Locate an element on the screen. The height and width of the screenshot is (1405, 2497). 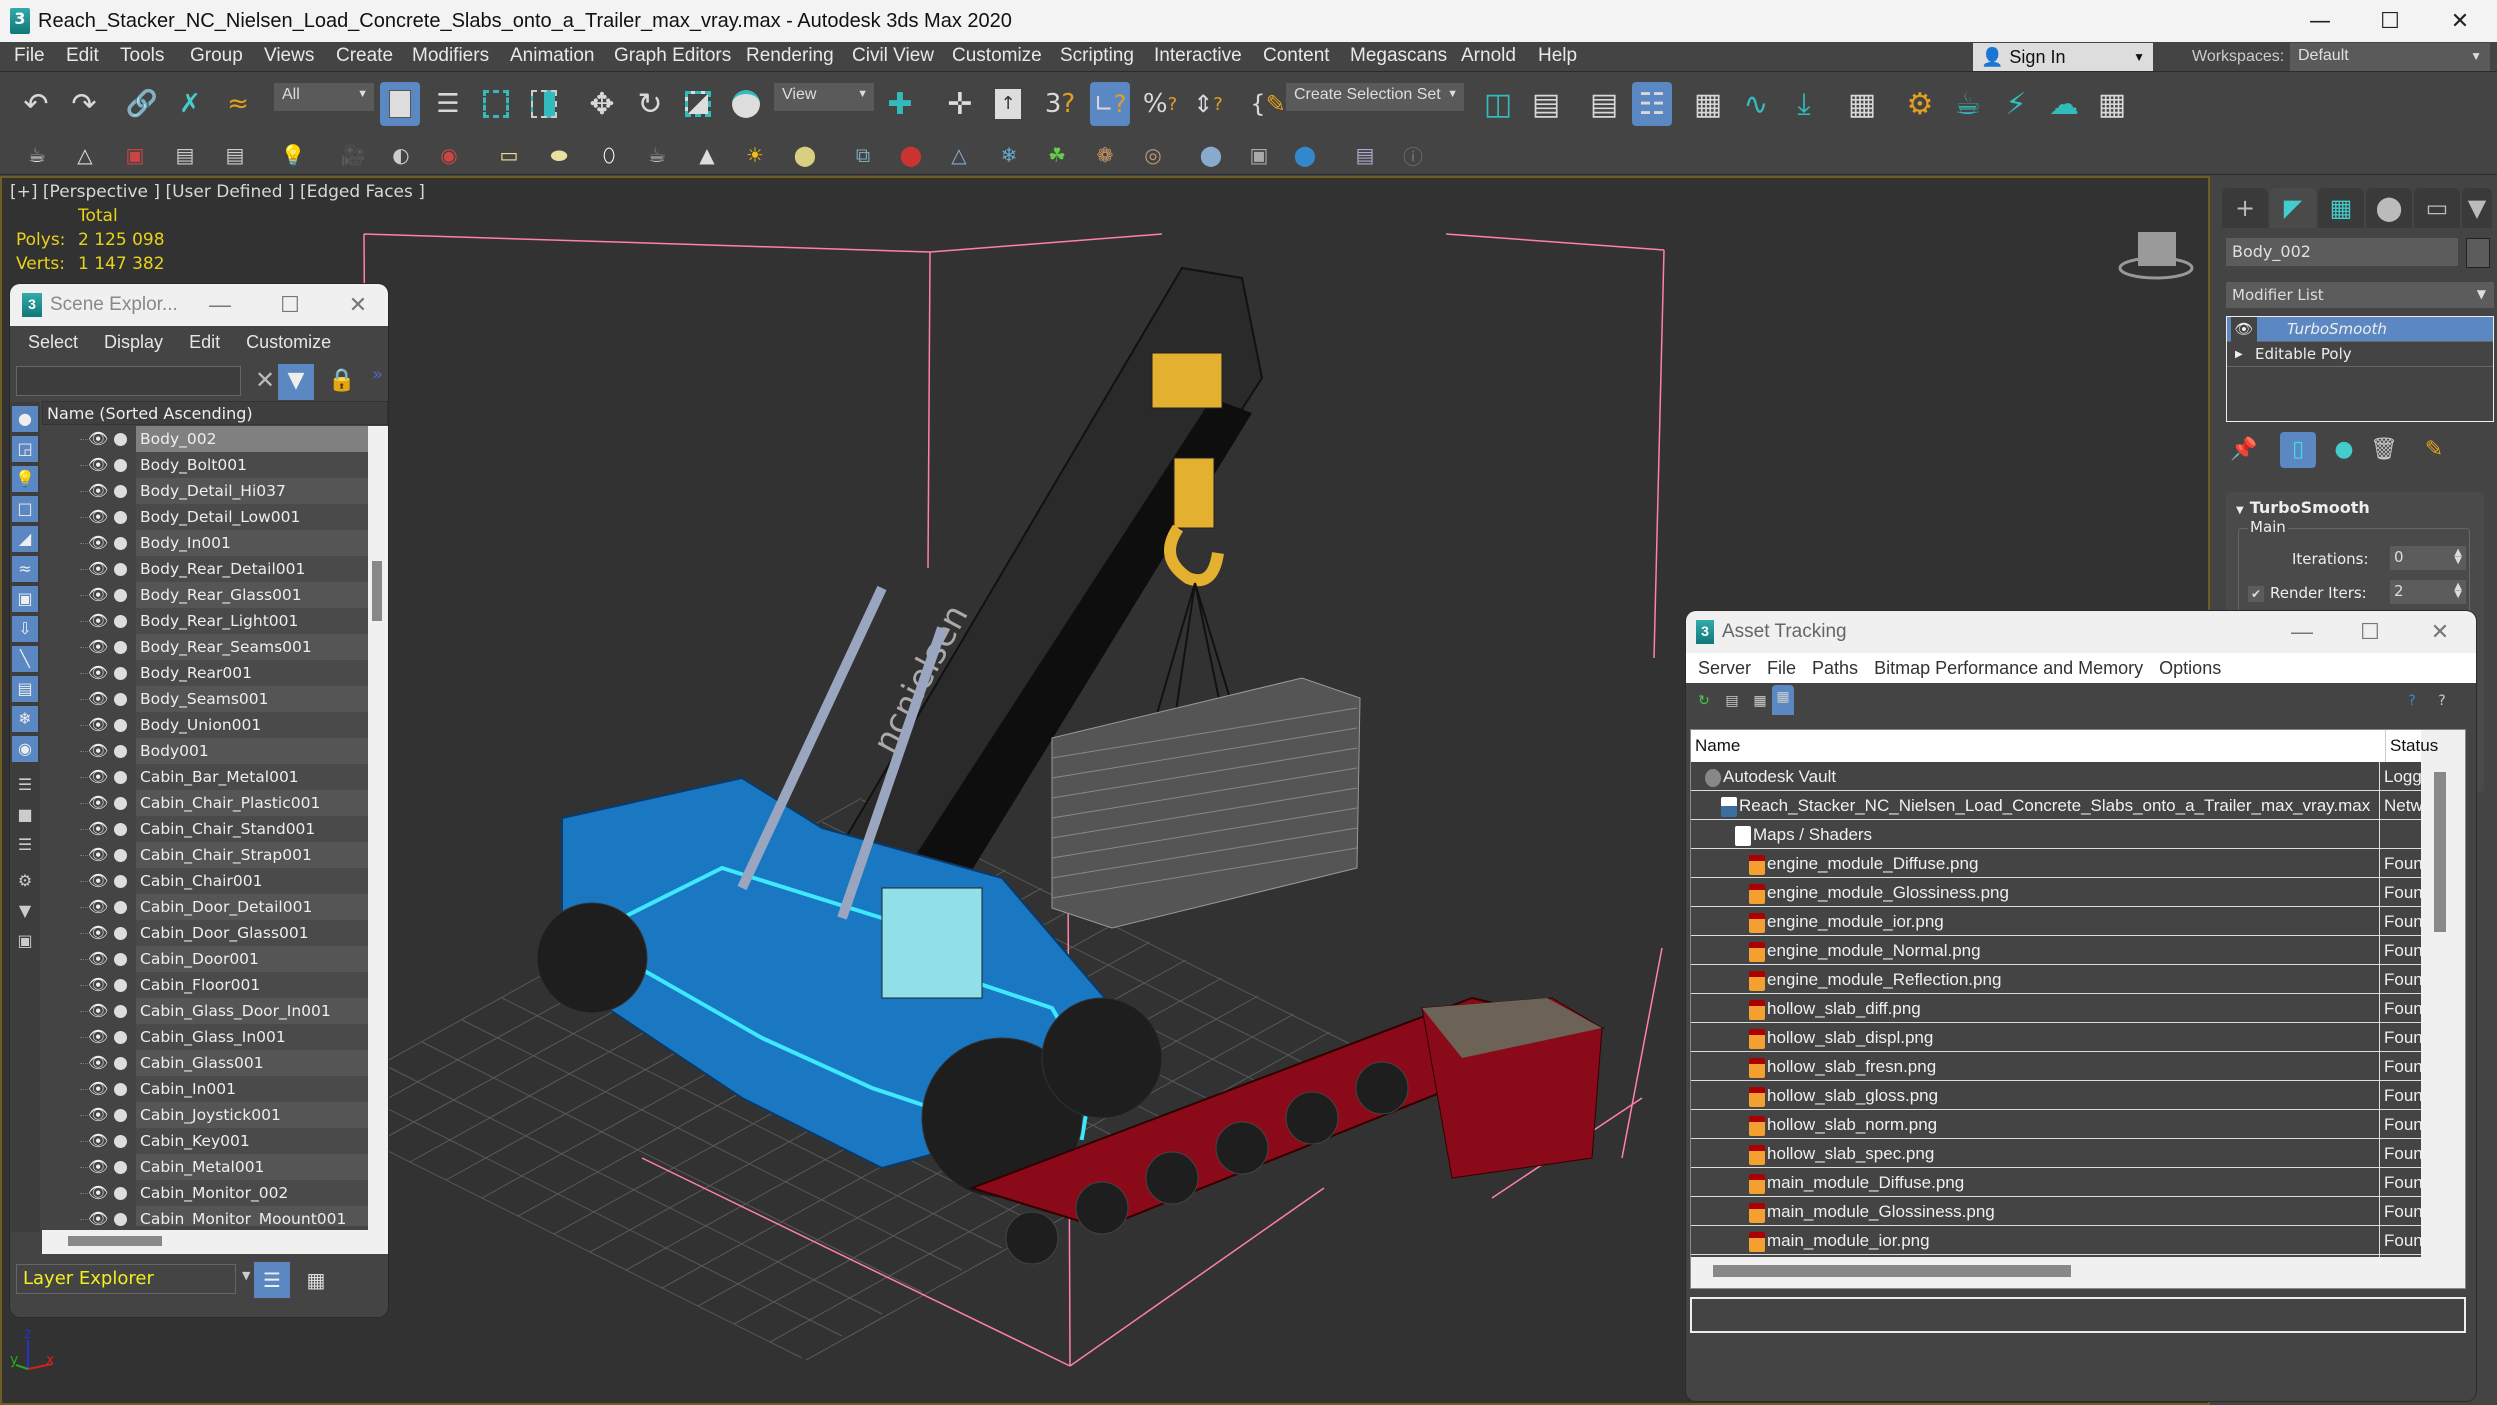
list-item: 👁 Cabin_Chair_Strap001 is located at coordinates (205, 855).